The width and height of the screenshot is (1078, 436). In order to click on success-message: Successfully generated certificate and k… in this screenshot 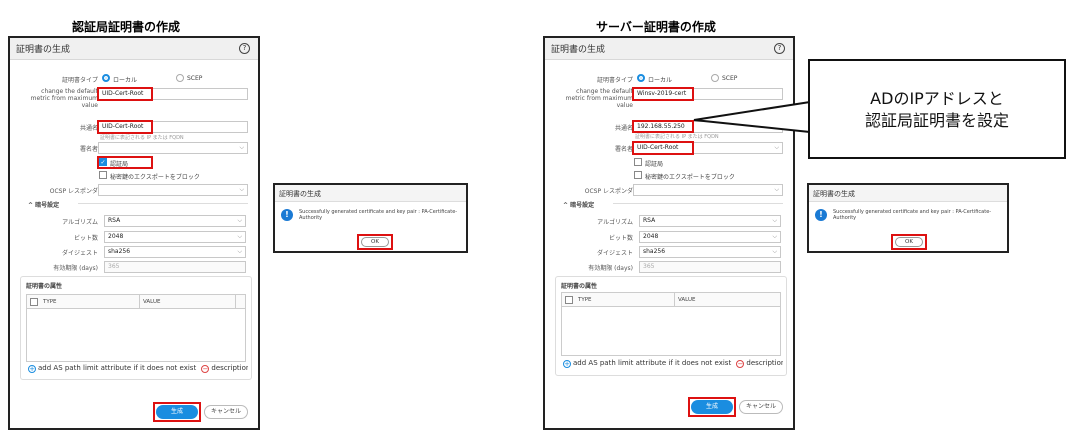, I will do `click(912, 215)`.